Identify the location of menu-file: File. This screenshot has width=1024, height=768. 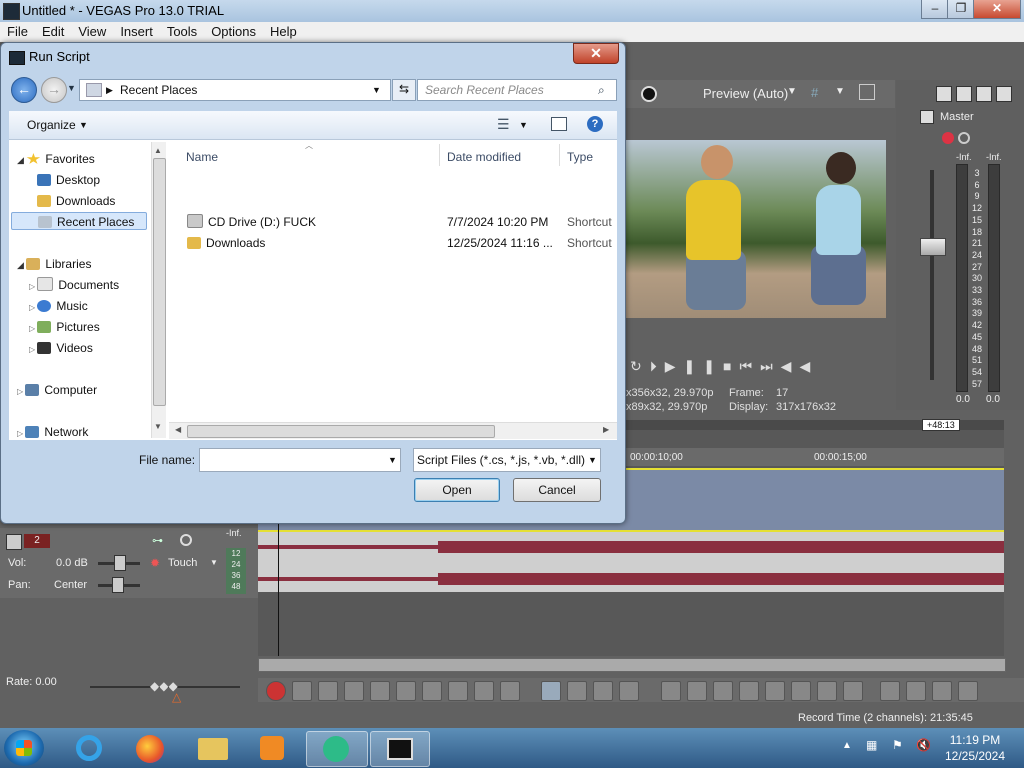
(17, 31).